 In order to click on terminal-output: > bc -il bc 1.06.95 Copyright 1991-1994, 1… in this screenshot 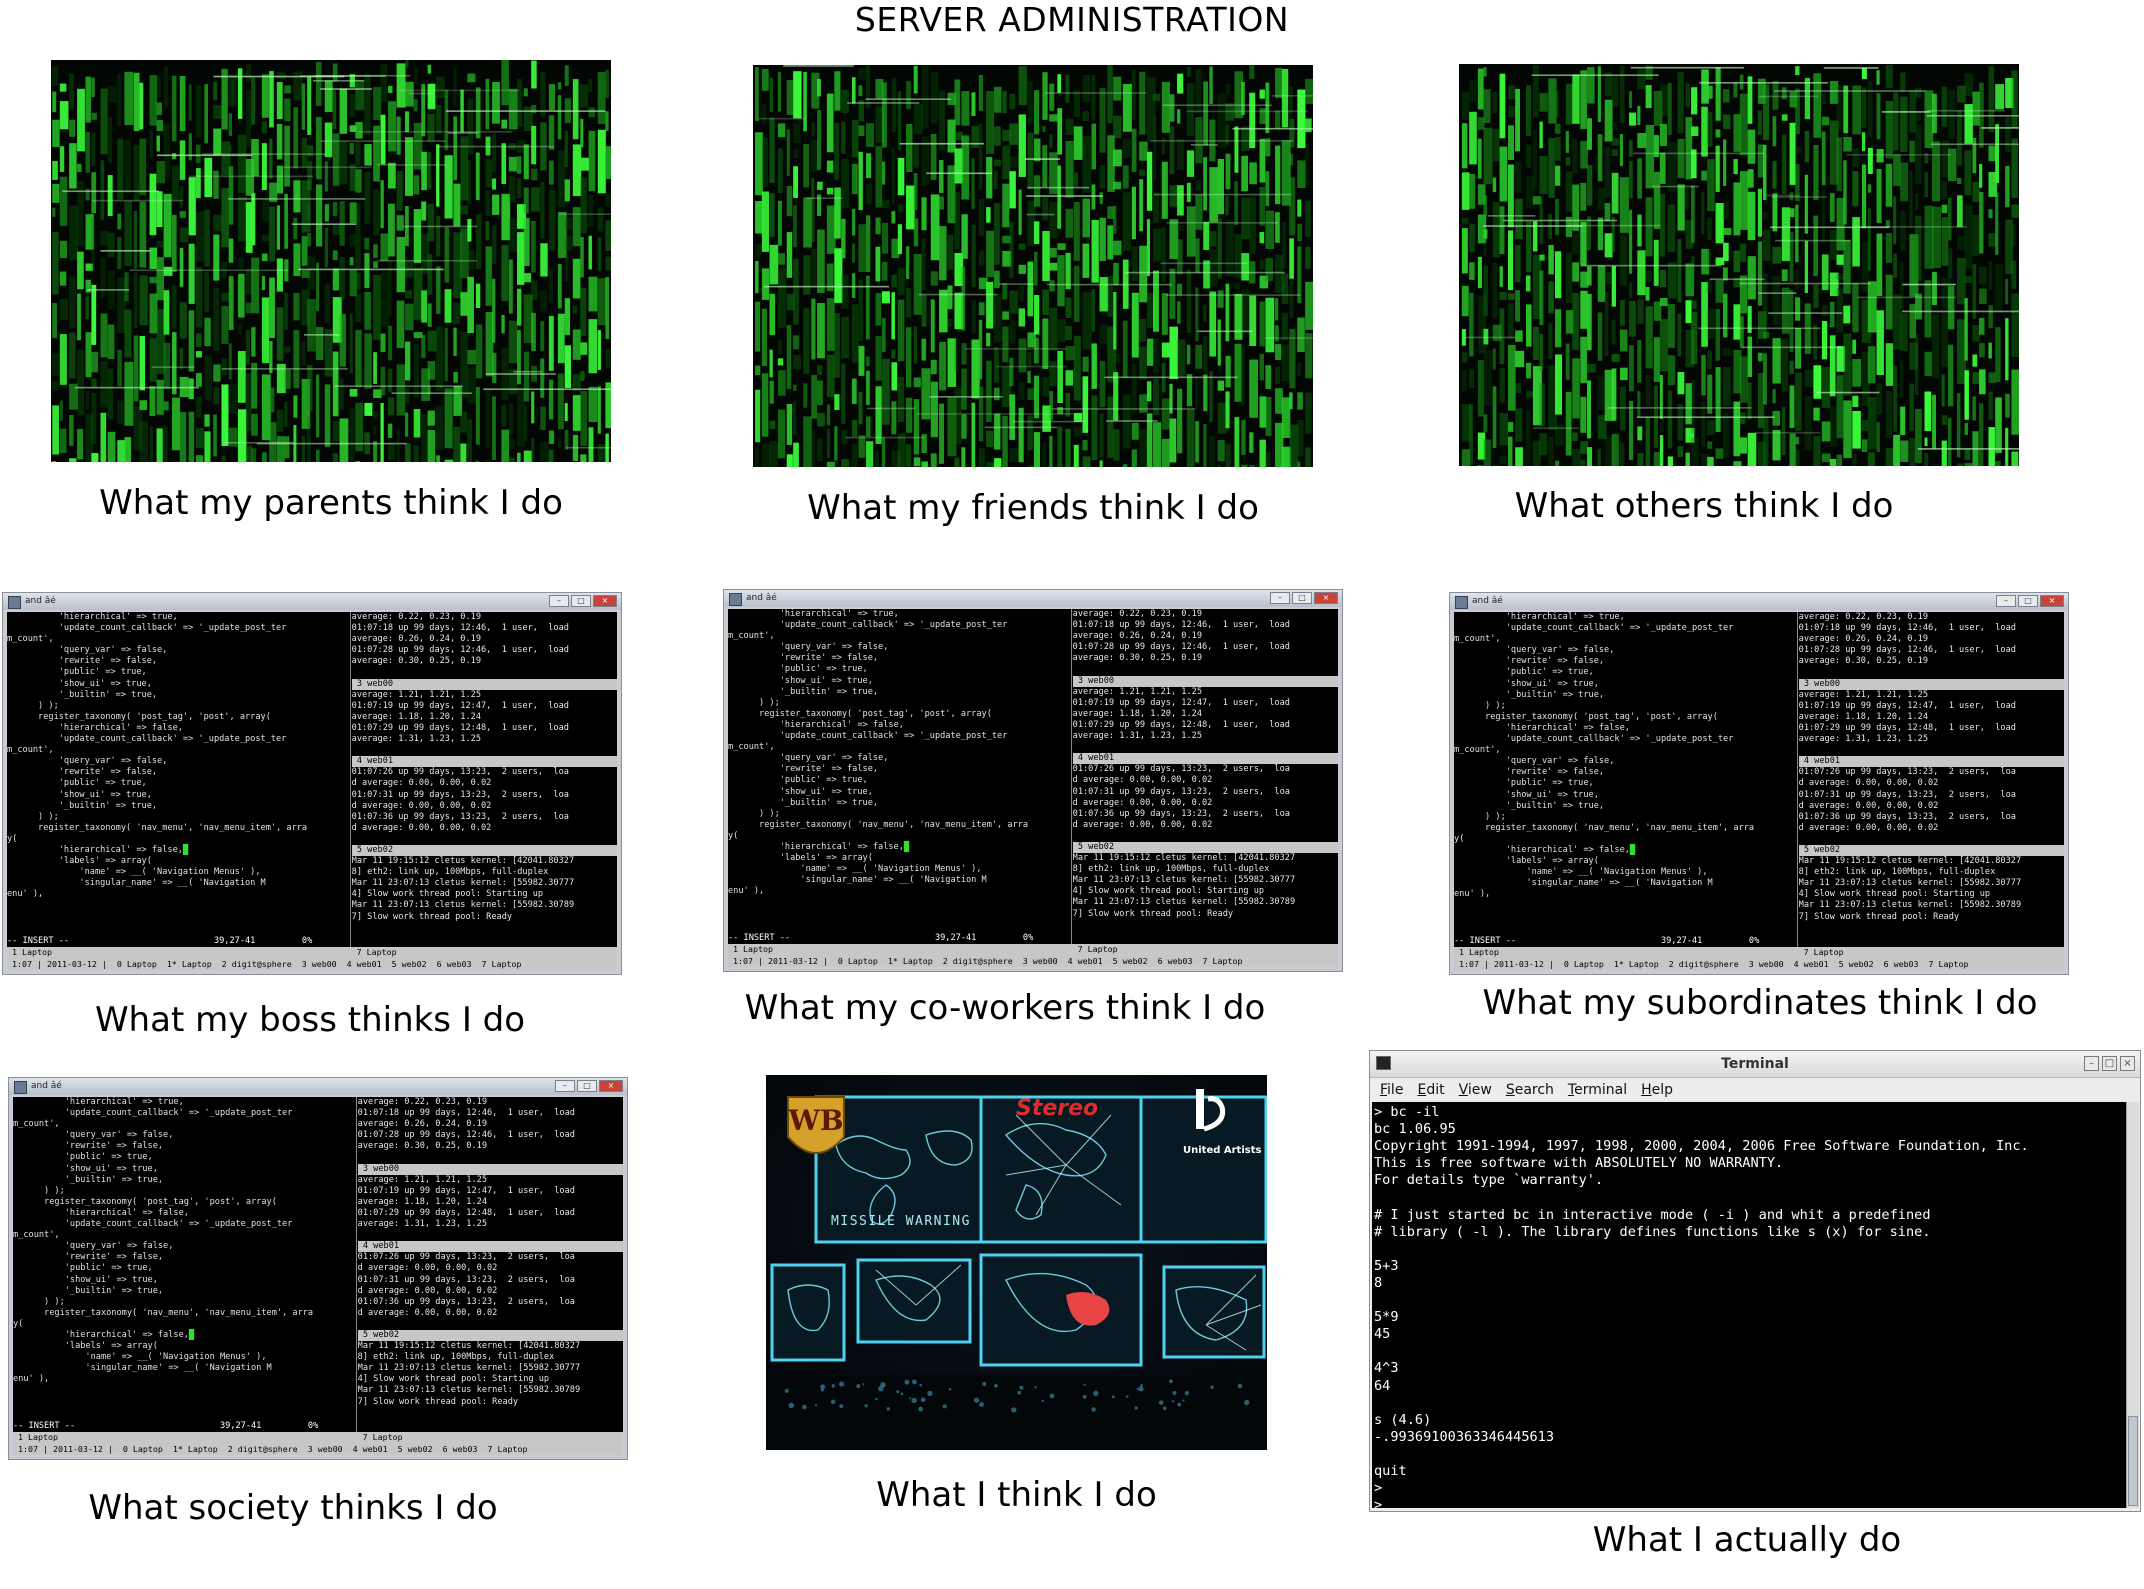, I will do `click(1749, 1305)`.